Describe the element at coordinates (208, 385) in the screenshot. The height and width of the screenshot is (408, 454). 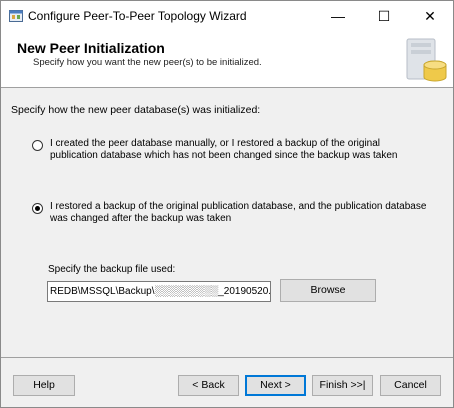
I see `back-button: < Back` at that location.